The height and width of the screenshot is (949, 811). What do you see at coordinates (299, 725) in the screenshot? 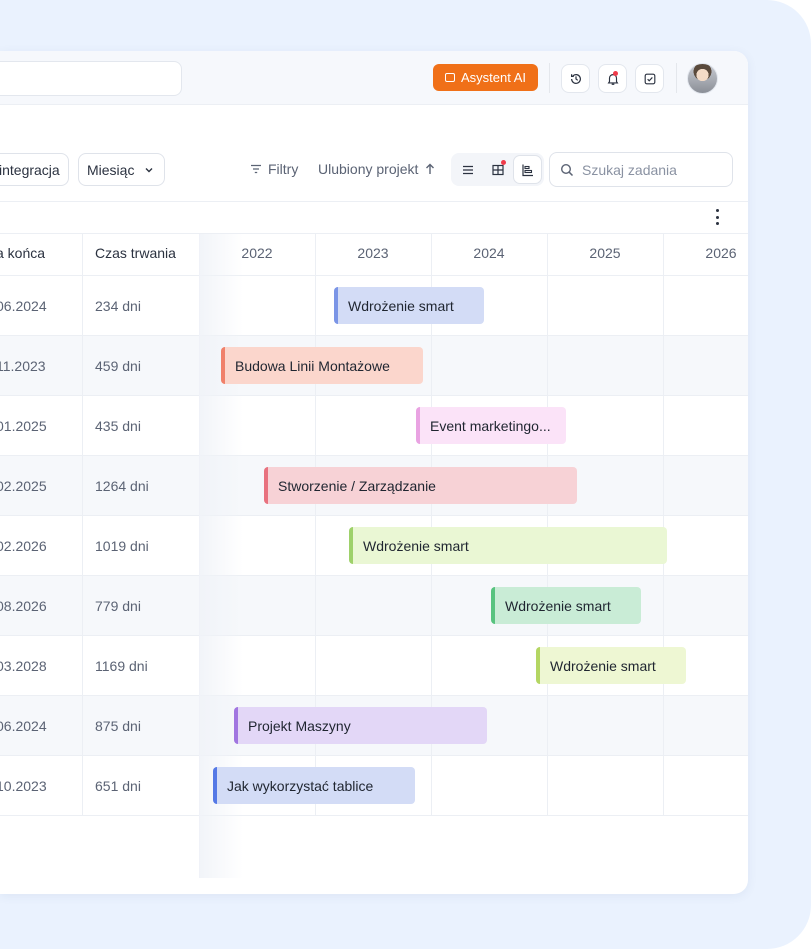
I see `gantt-bar-label: Projekt Maszyny` at bounding box center [299, 725].